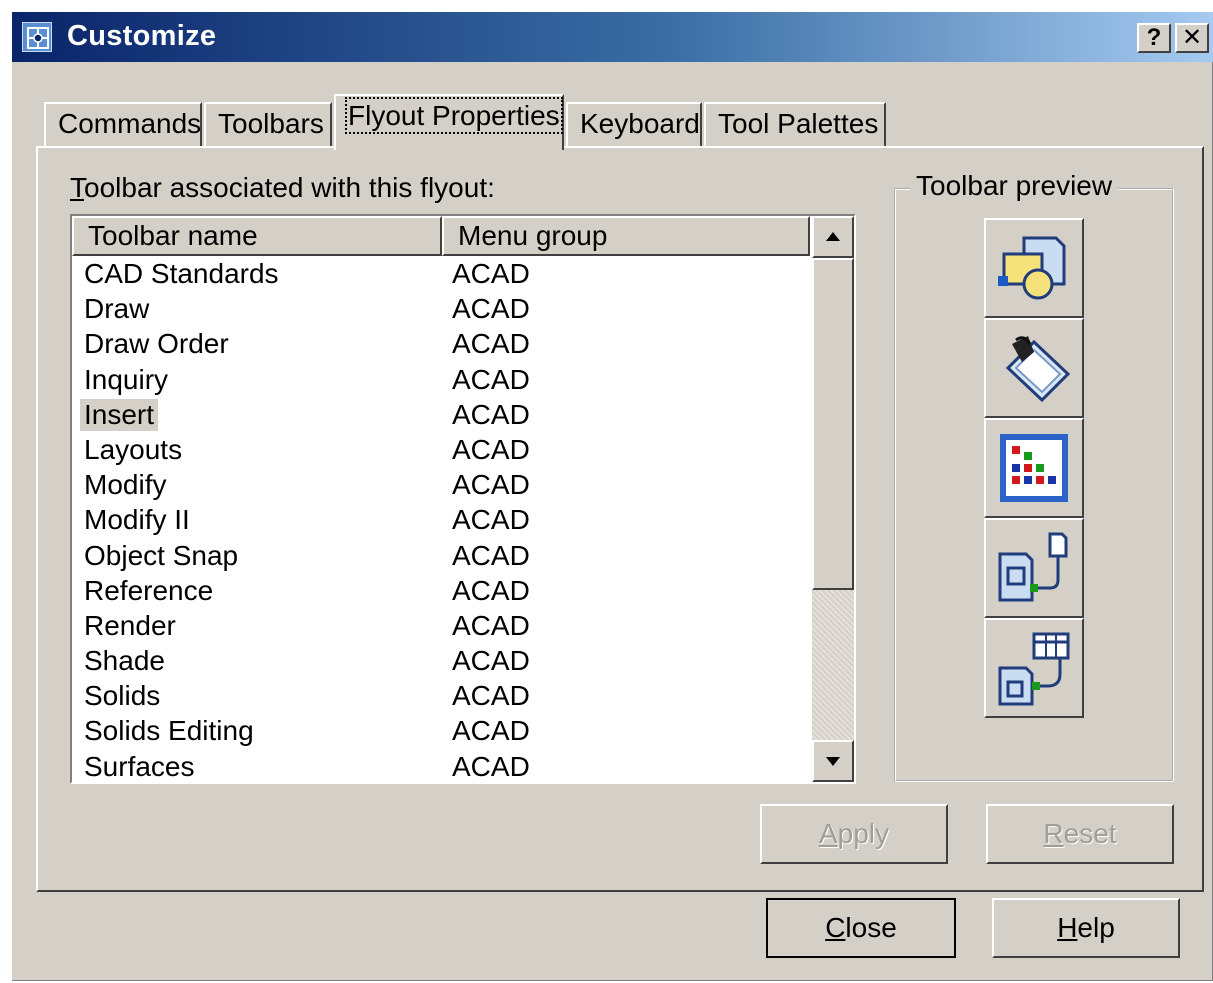  Describe the element at coordinates (142, 36) in the screenshot. I see `window-title: Customize` at that location.